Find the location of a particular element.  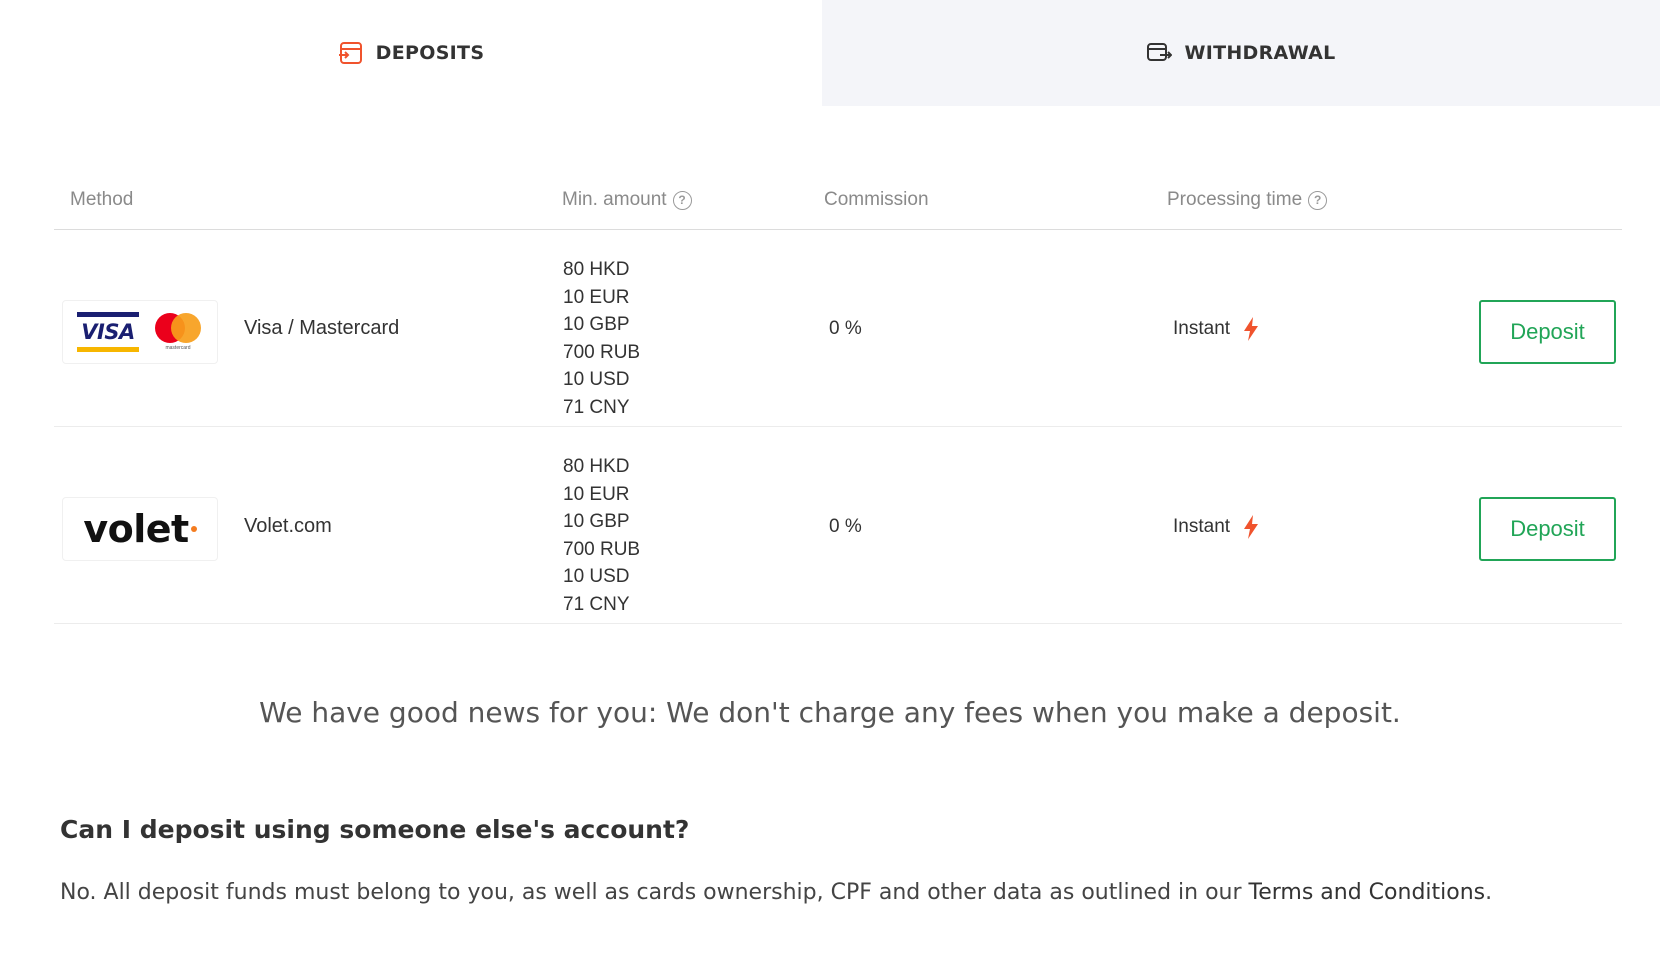

header-processing-time: Processing time ? is located at coordinates (1247, 200).